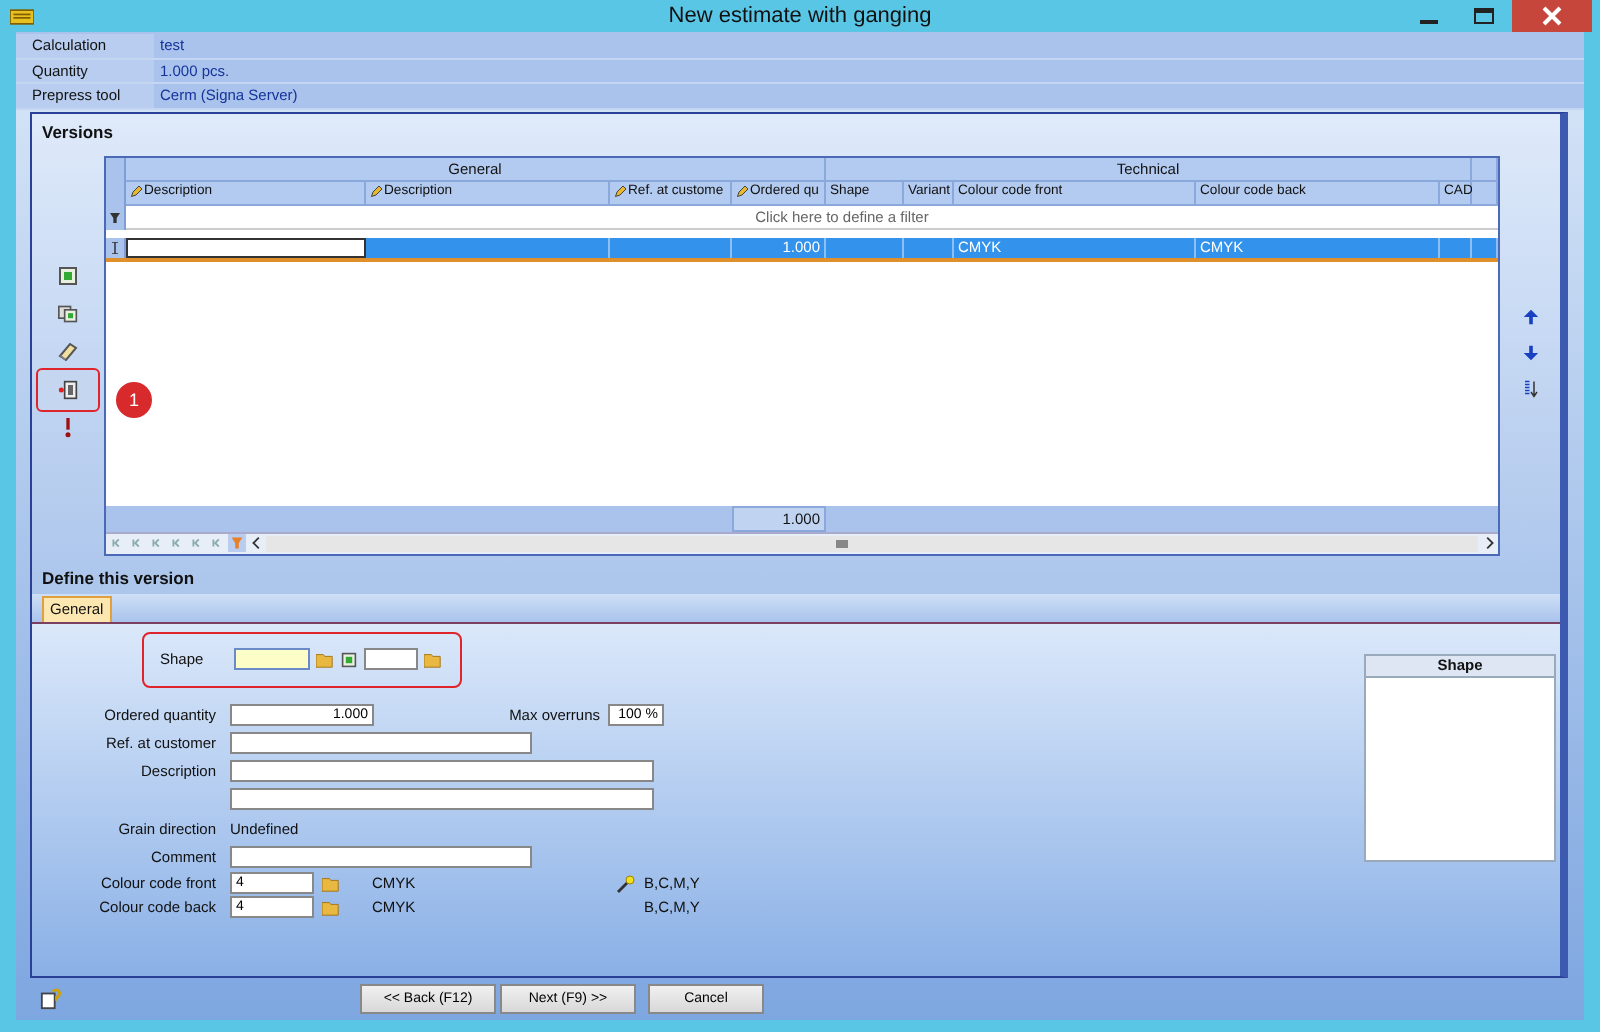  Describe the element at coordinates (115, 217) in the screenshot. I see `filter-icon` at that location.